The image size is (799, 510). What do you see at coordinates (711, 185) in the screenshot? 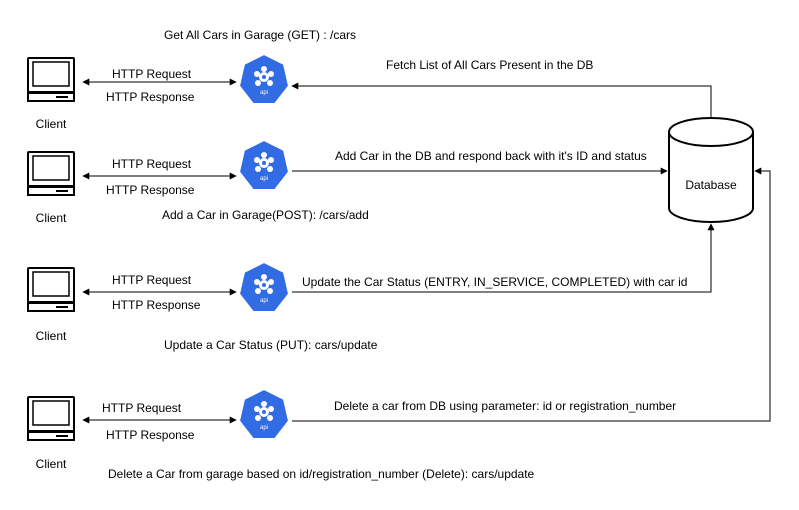
I see `database-label: Database` at bounding box center [711, 185].